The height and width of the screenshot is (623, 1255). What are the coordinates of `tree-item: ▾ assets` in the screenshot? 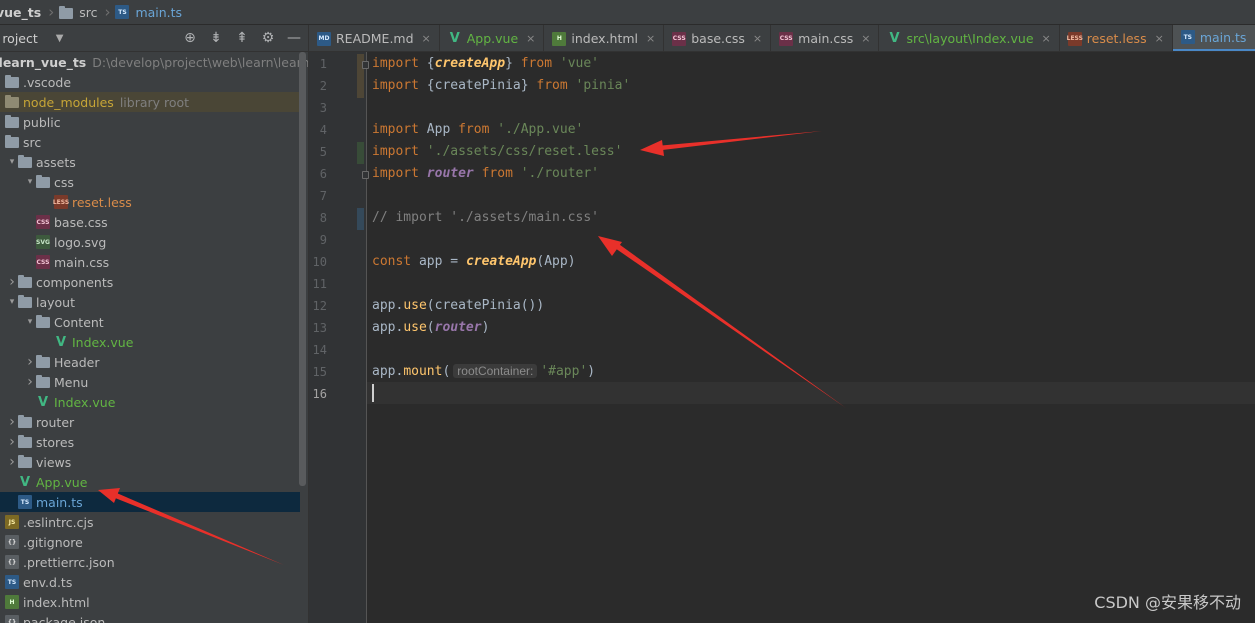 It's located at (150, 162).